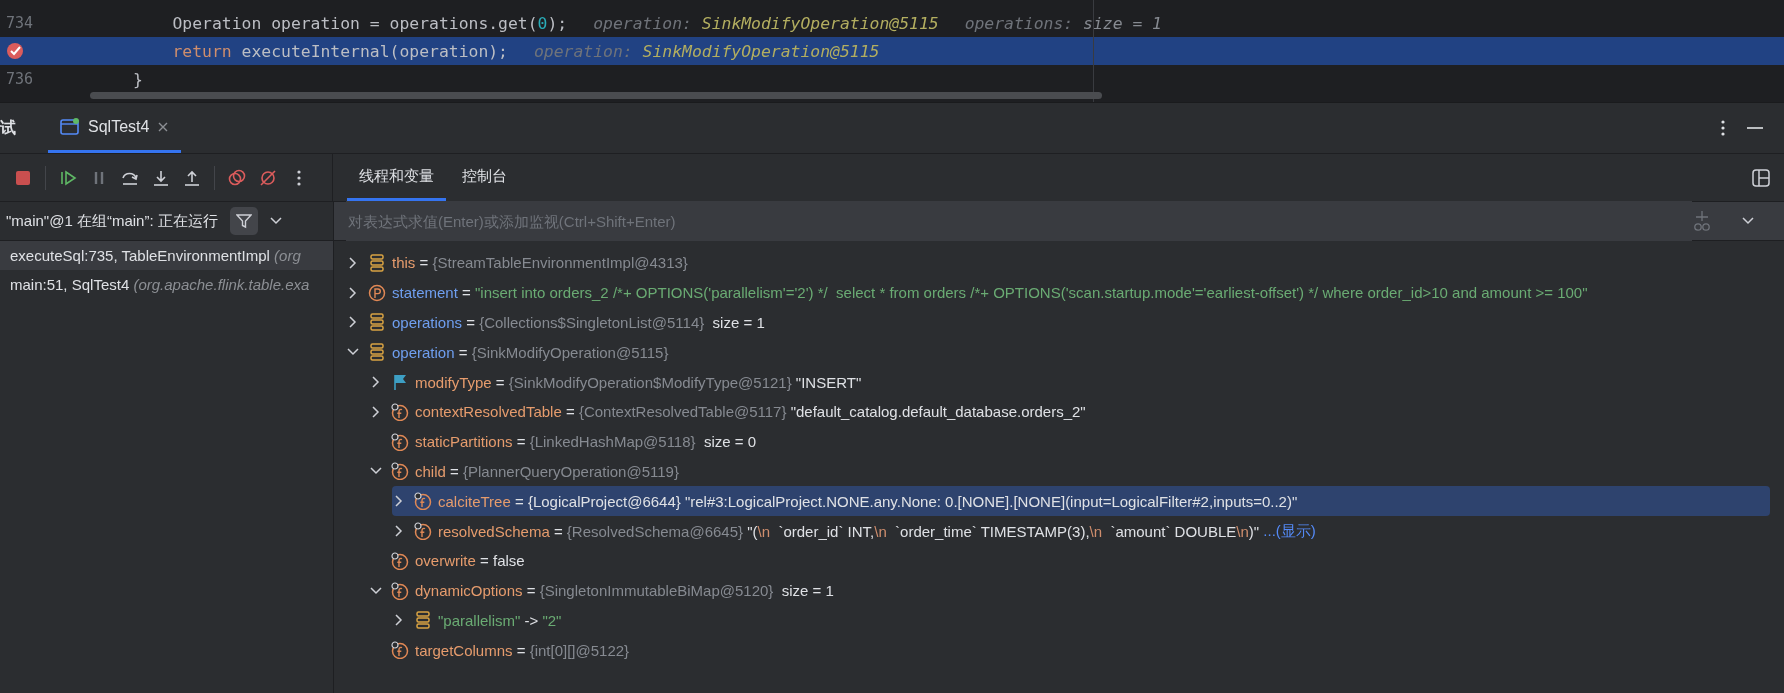 The height and width of the screenshot is (693, 1784). I want to click on variable-text: overwrite = false, so click(470, 561).